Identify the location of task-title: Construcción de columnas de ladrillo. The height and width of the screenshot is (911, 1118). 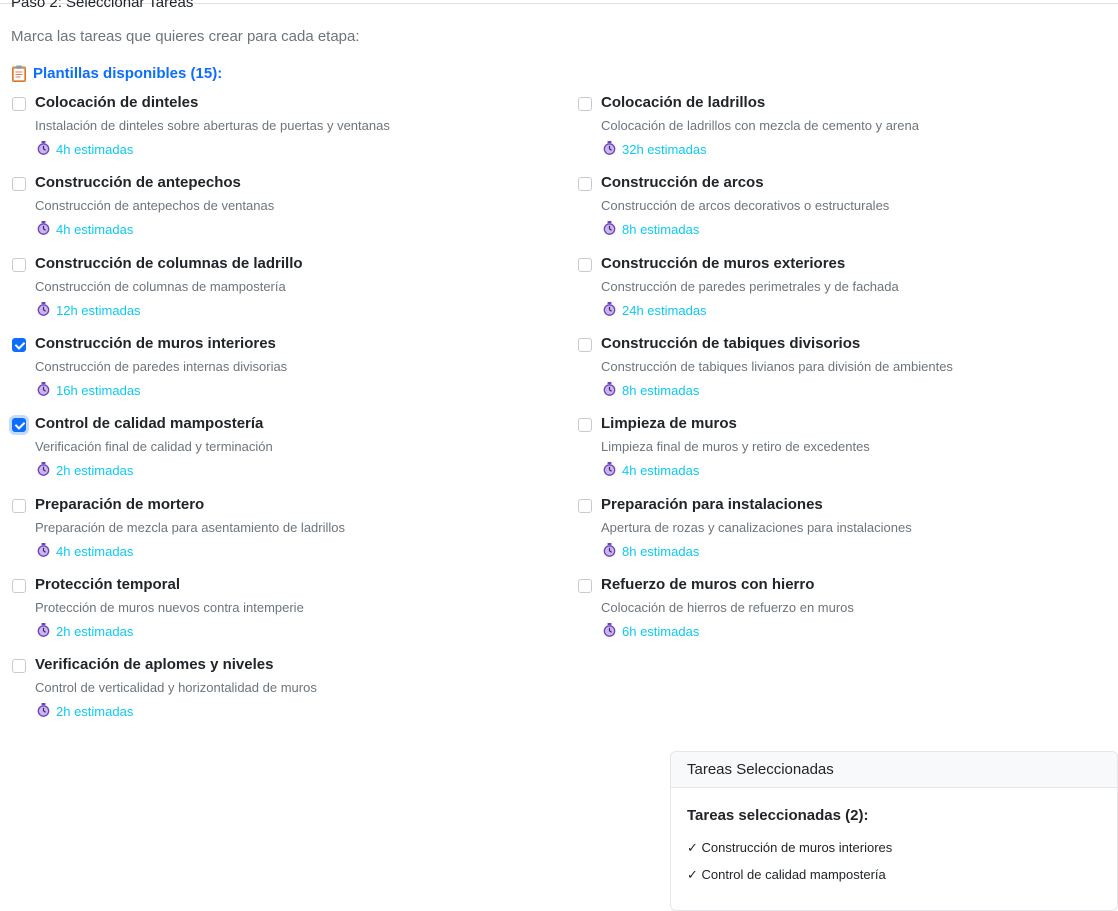
(169, 263).